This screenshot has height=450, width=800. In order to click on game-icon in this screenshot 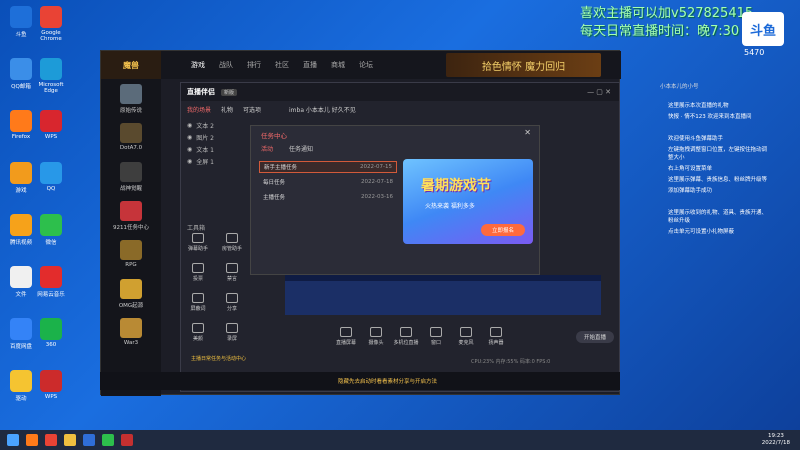, I will do `click(127, 440)`.